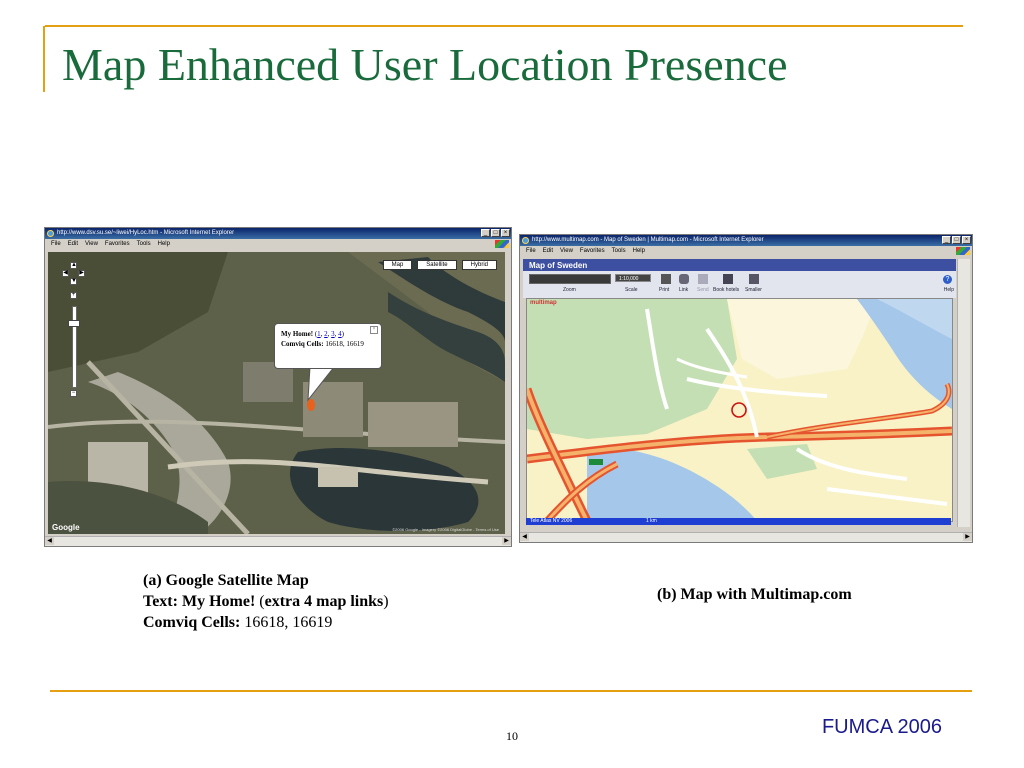  What do you see at coordinates (683, 290) in the screenshot?
I see `link-label: Link` at bounding box center [683, 290].